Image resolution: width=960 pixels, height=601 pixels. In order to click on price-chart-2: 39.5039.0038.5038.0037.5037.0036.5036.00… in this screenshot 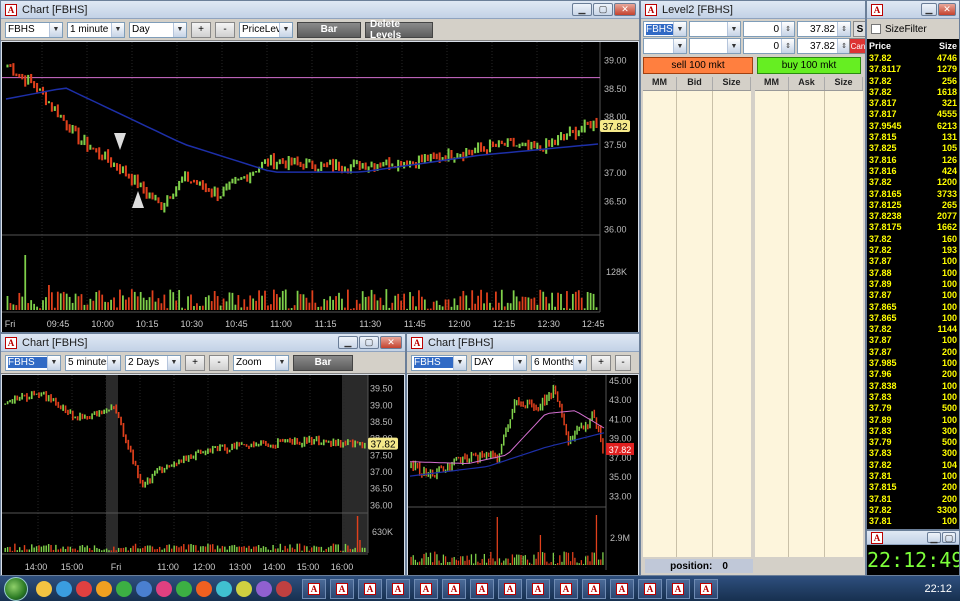, I will do `click(203, 475)`.